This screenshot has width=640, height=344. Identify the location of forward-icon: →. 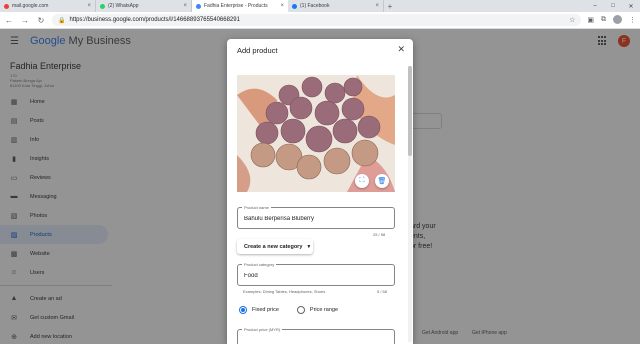
(25, 20).